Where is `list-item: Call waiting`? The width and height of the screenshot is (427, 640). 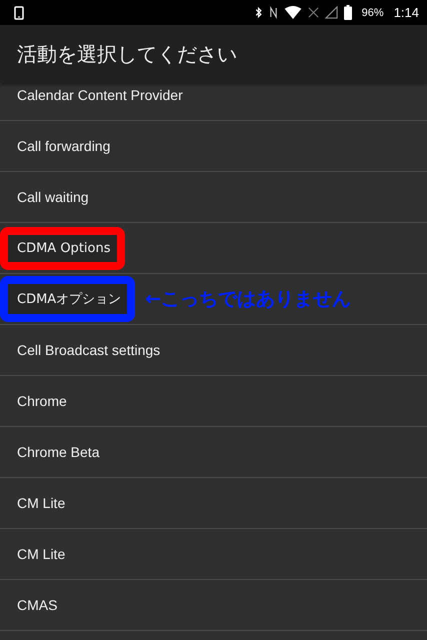
list-item: Call waiting is located at coordinates (53, 197).